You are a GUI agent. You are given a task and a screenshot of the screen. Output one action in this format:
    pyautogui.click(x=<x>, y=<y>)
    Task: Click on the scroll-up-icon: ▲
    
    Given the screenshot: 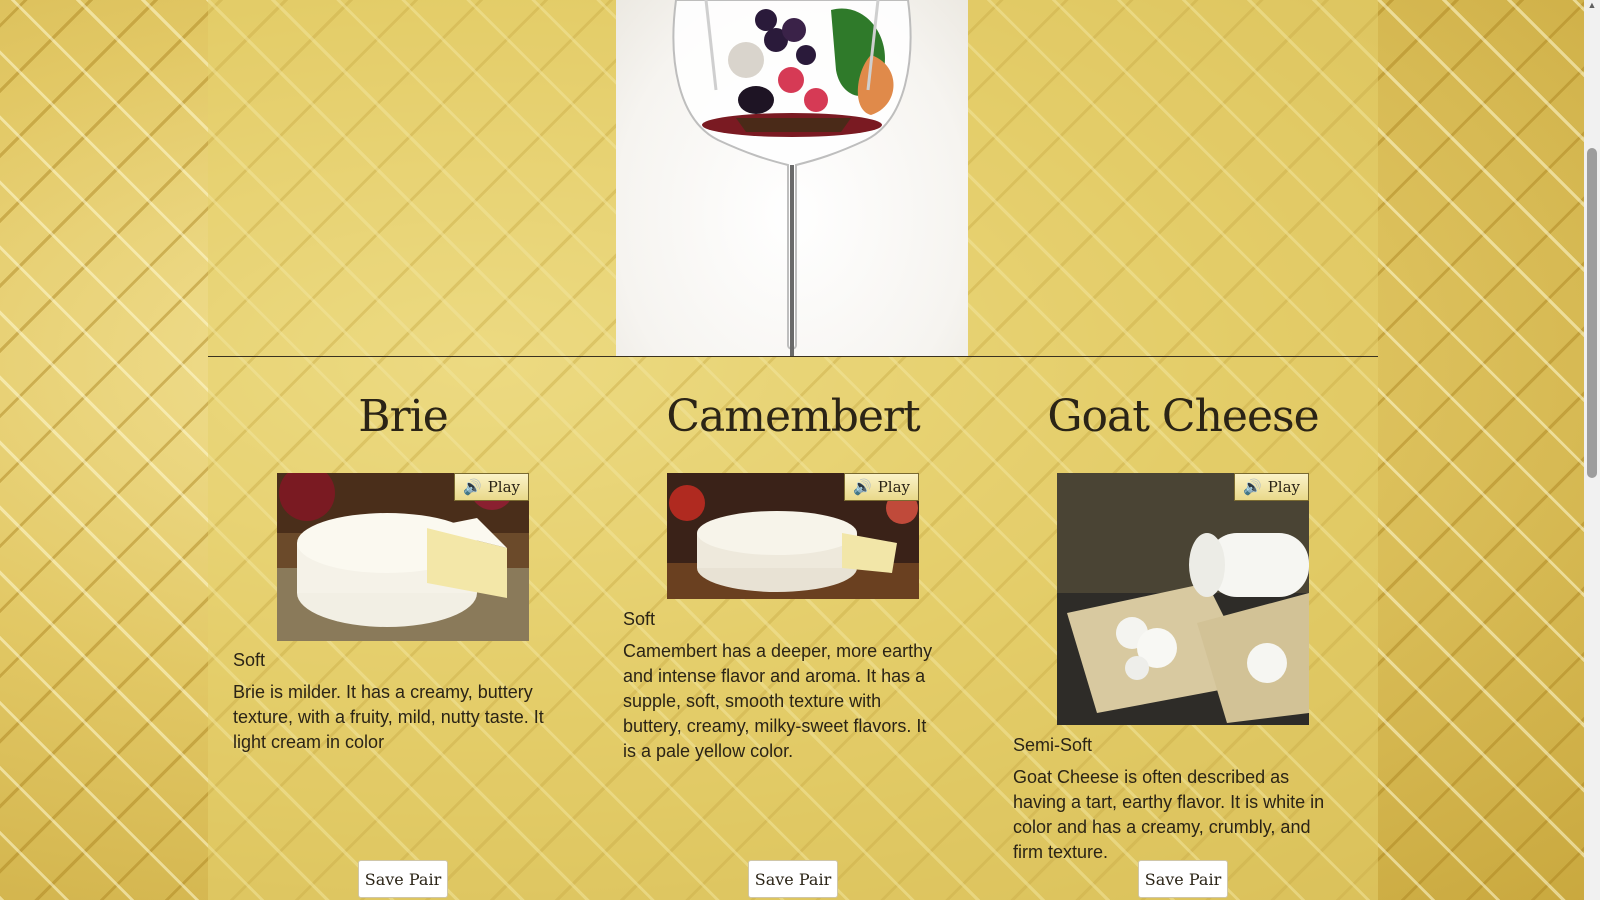 What is the action you would take?
    pyautogui.click(x=1592, y=7)
    